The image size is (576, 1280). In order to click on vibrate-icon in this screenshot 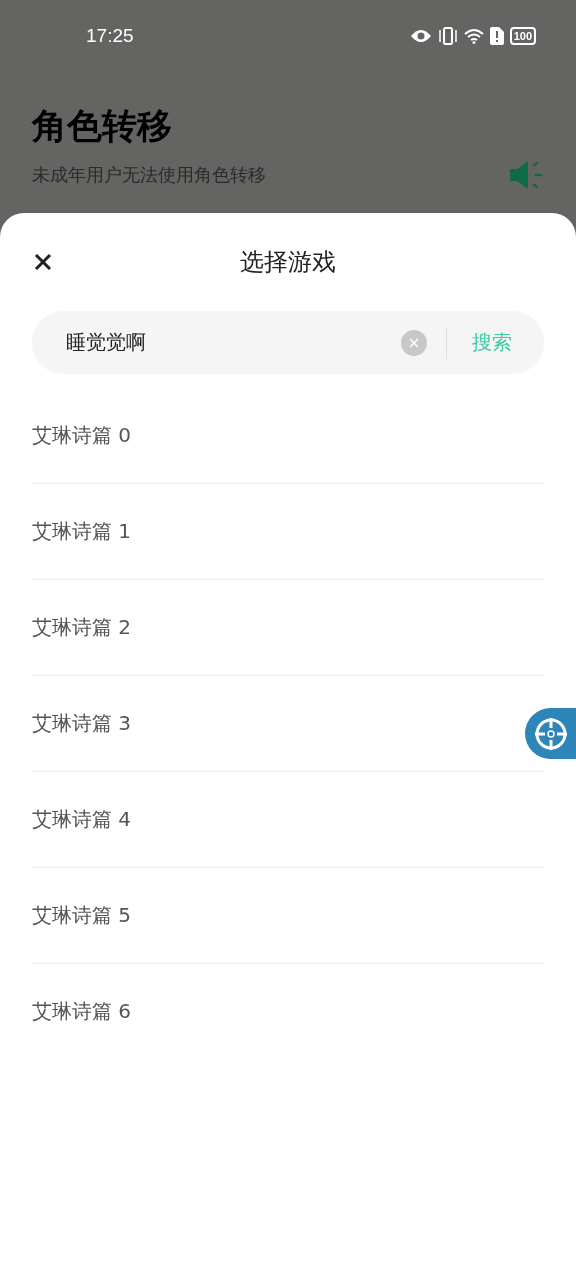, I will do `click(447, 36)`.